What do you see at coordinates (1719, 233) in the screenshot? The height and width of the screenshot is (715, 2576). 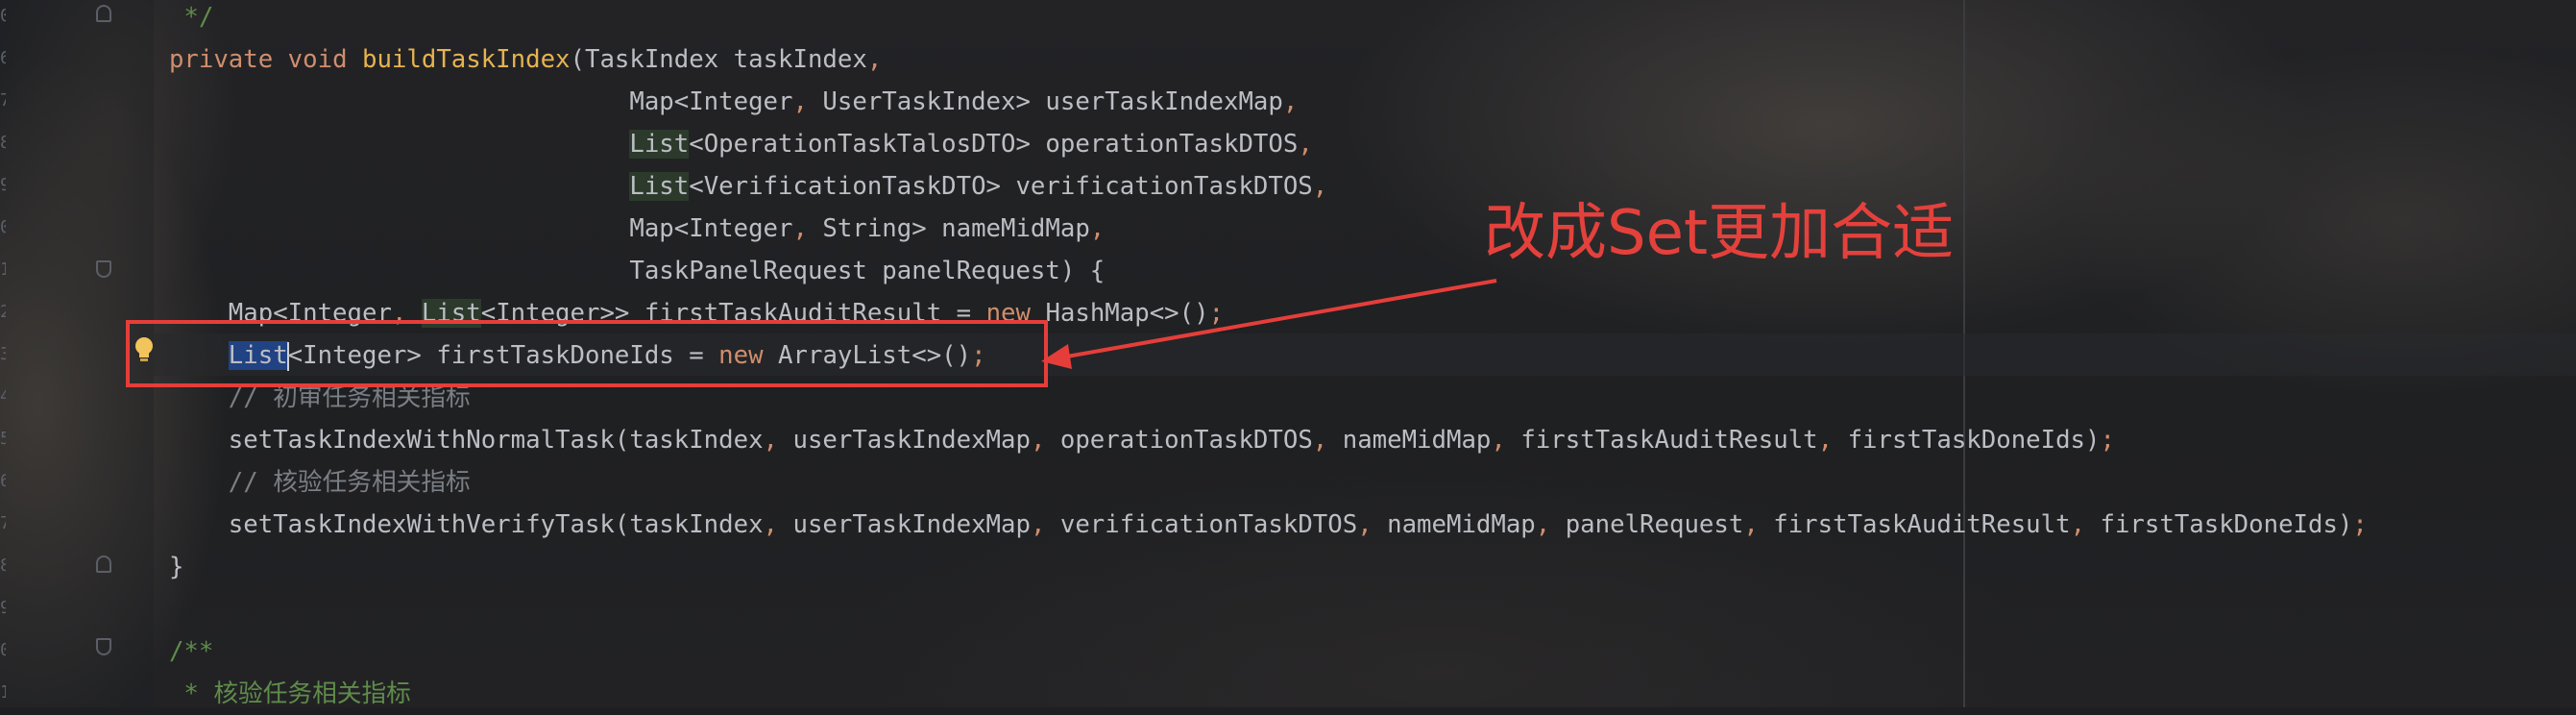 I see `annotation-text: 改成Set更加合适` at bounding box center [1719, 233].